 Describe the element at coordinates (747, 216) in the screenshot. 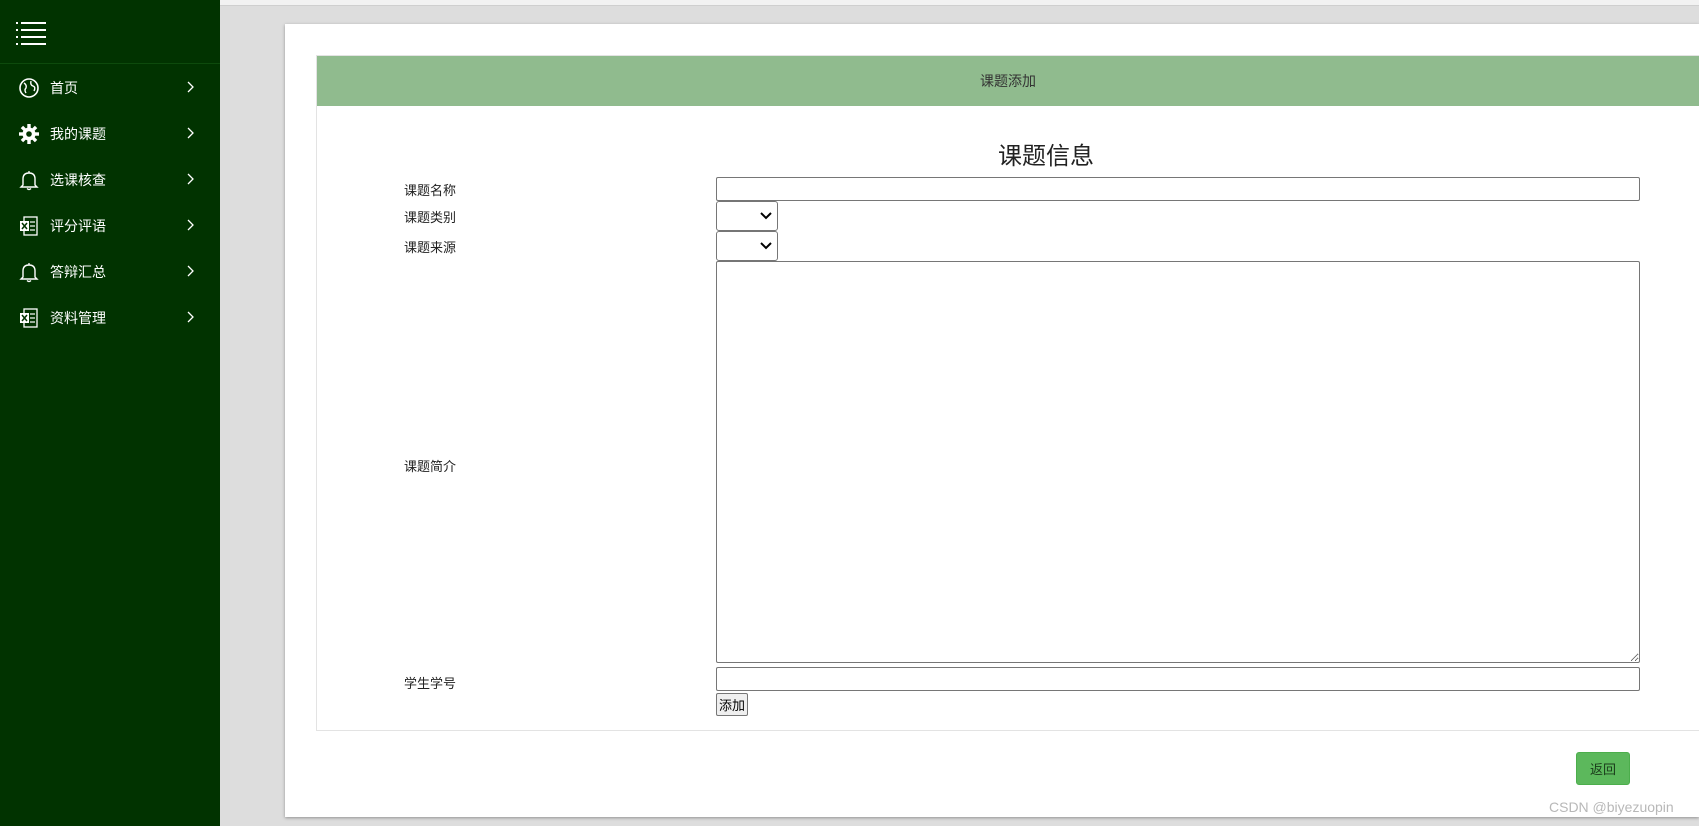

I see `topic-category-select` at that location.